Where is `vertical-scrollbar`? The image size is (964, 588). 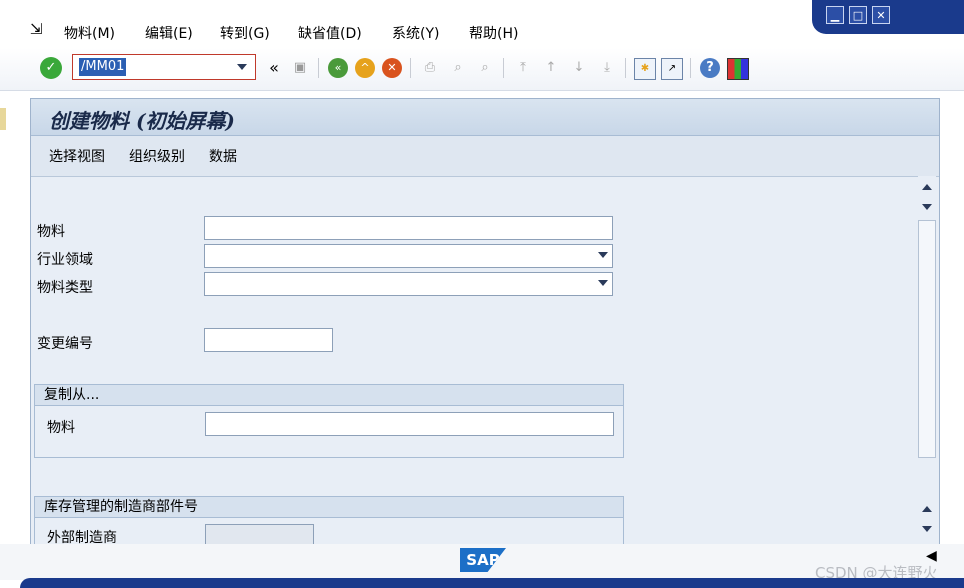
vertical-scrollbar is located at coordinates (927, 360).